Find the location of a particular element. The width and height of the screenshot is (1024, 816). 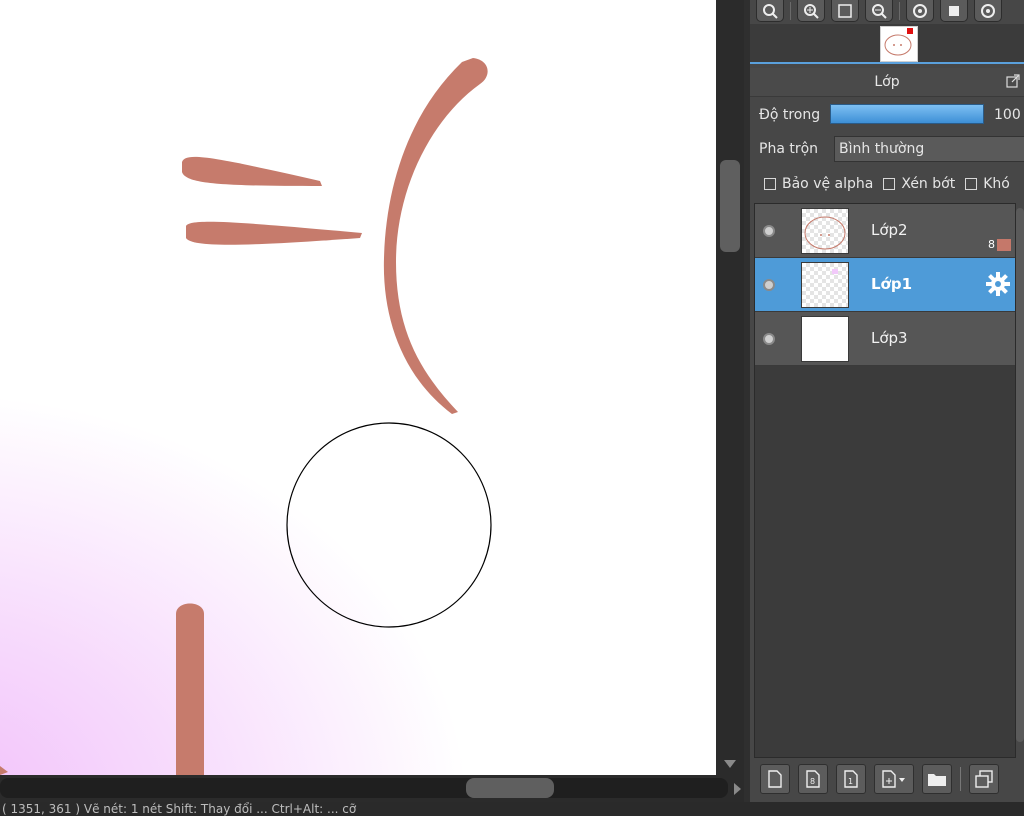

zoom-reset-icon is located at coordinates (770, 11).